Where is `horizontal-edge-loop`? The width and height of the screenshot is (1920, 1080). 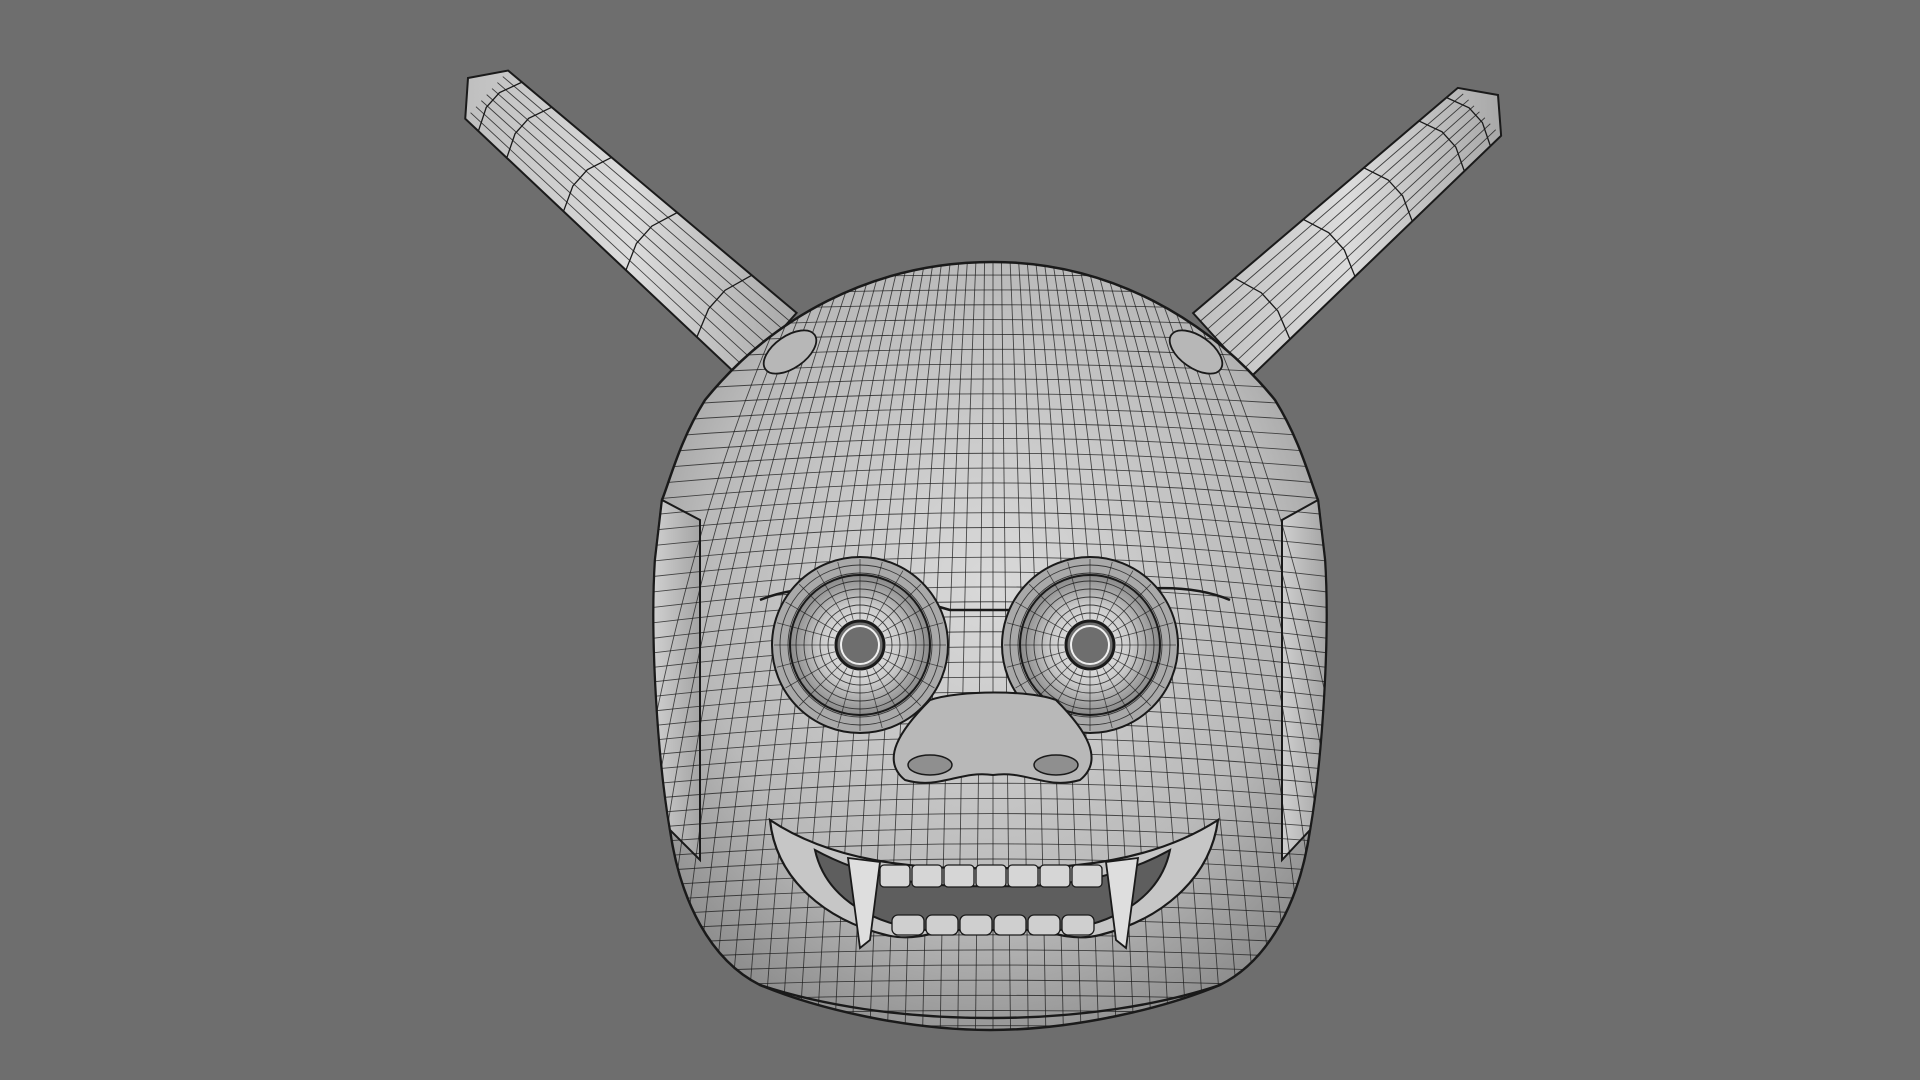
horizontal-edge-loop is located at coordinates (990, 1043).